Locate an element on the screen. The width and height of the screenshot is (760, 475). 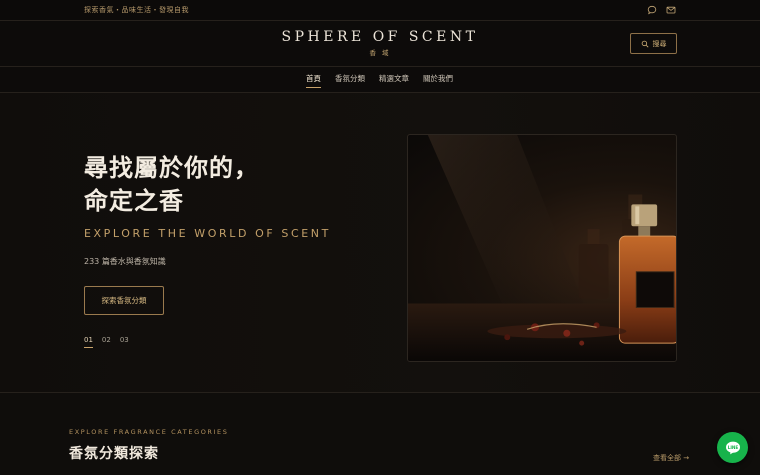
search-button-label: 搜尋 is located at coordinates (659, 43).